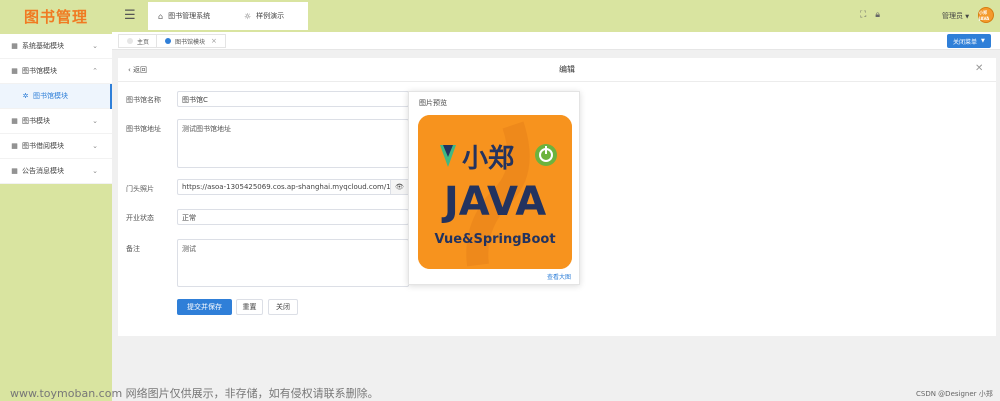 This screenshot has height=401, width=1000. Describe the element at coordinates (249, 307) in the screenshot. I see `reset-button: 重置` at that location.